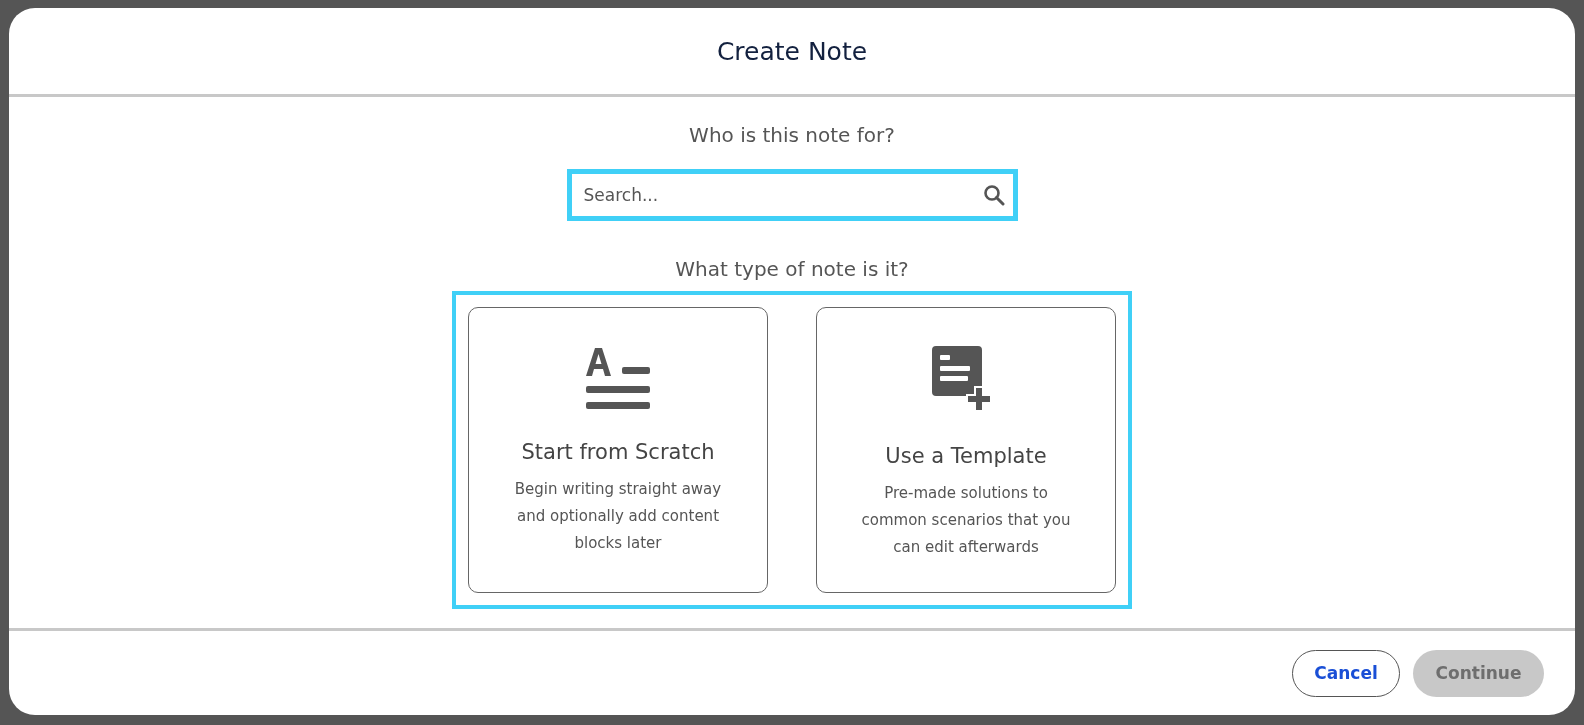 This screenshot has height=725, width=1584. What do you see at coordinates (792, 135) in the screenshot?
I see `question-label: Who is this note for?` at bounding box center [792, 135].